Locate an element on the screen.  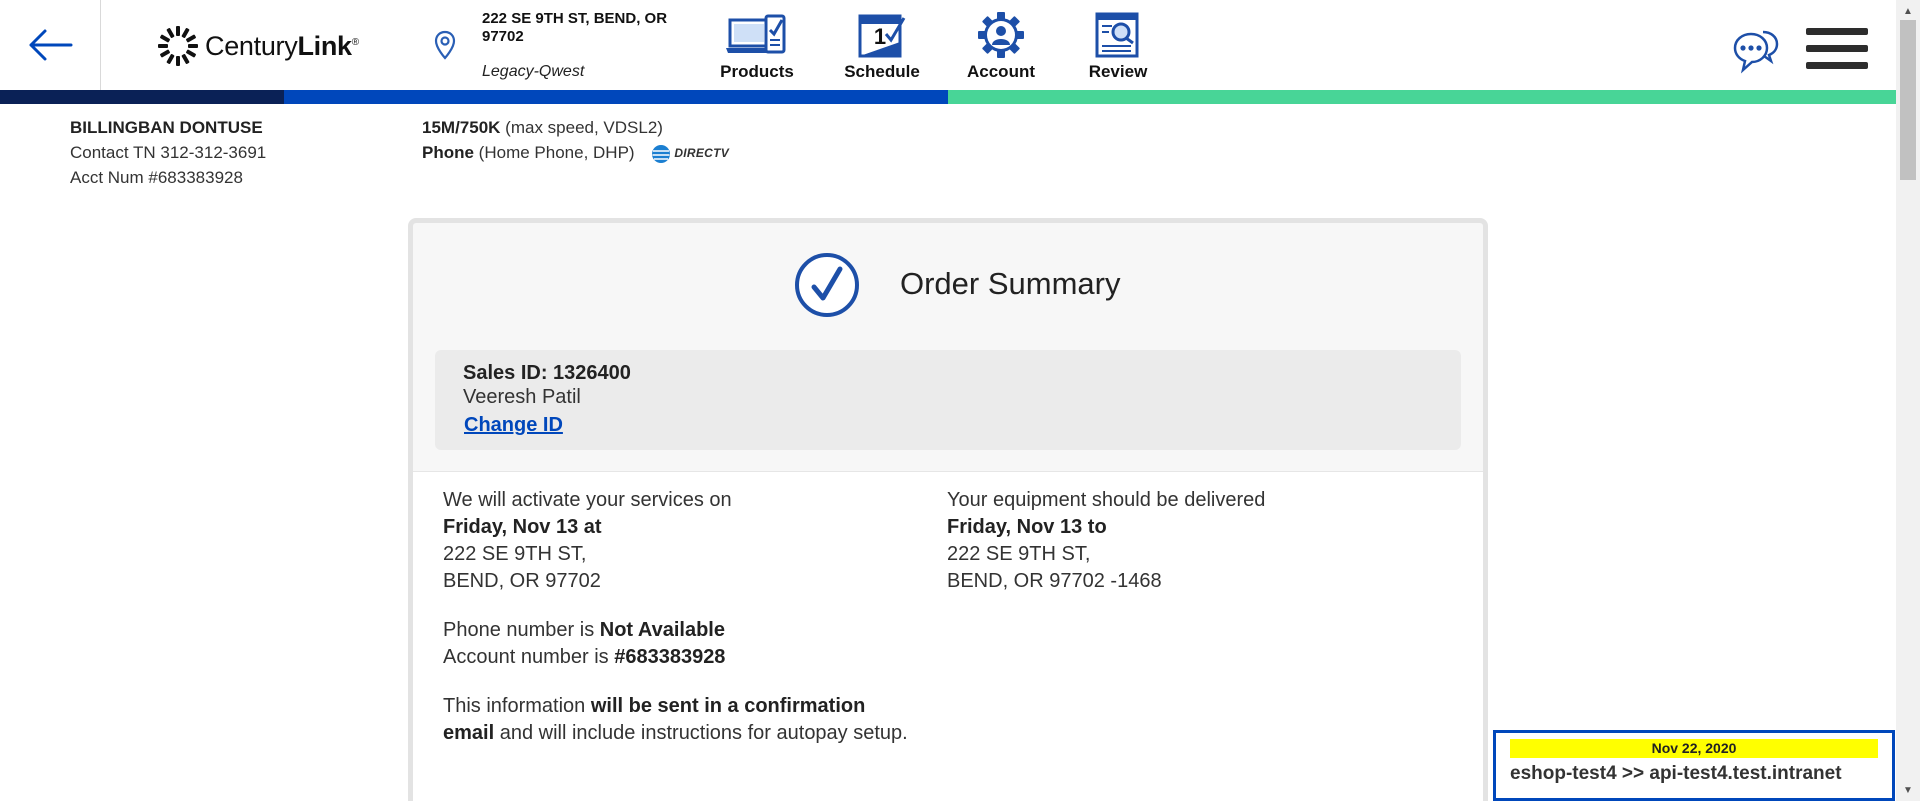
calendar-check-icon: 1 is located at coordinates (882, 36).